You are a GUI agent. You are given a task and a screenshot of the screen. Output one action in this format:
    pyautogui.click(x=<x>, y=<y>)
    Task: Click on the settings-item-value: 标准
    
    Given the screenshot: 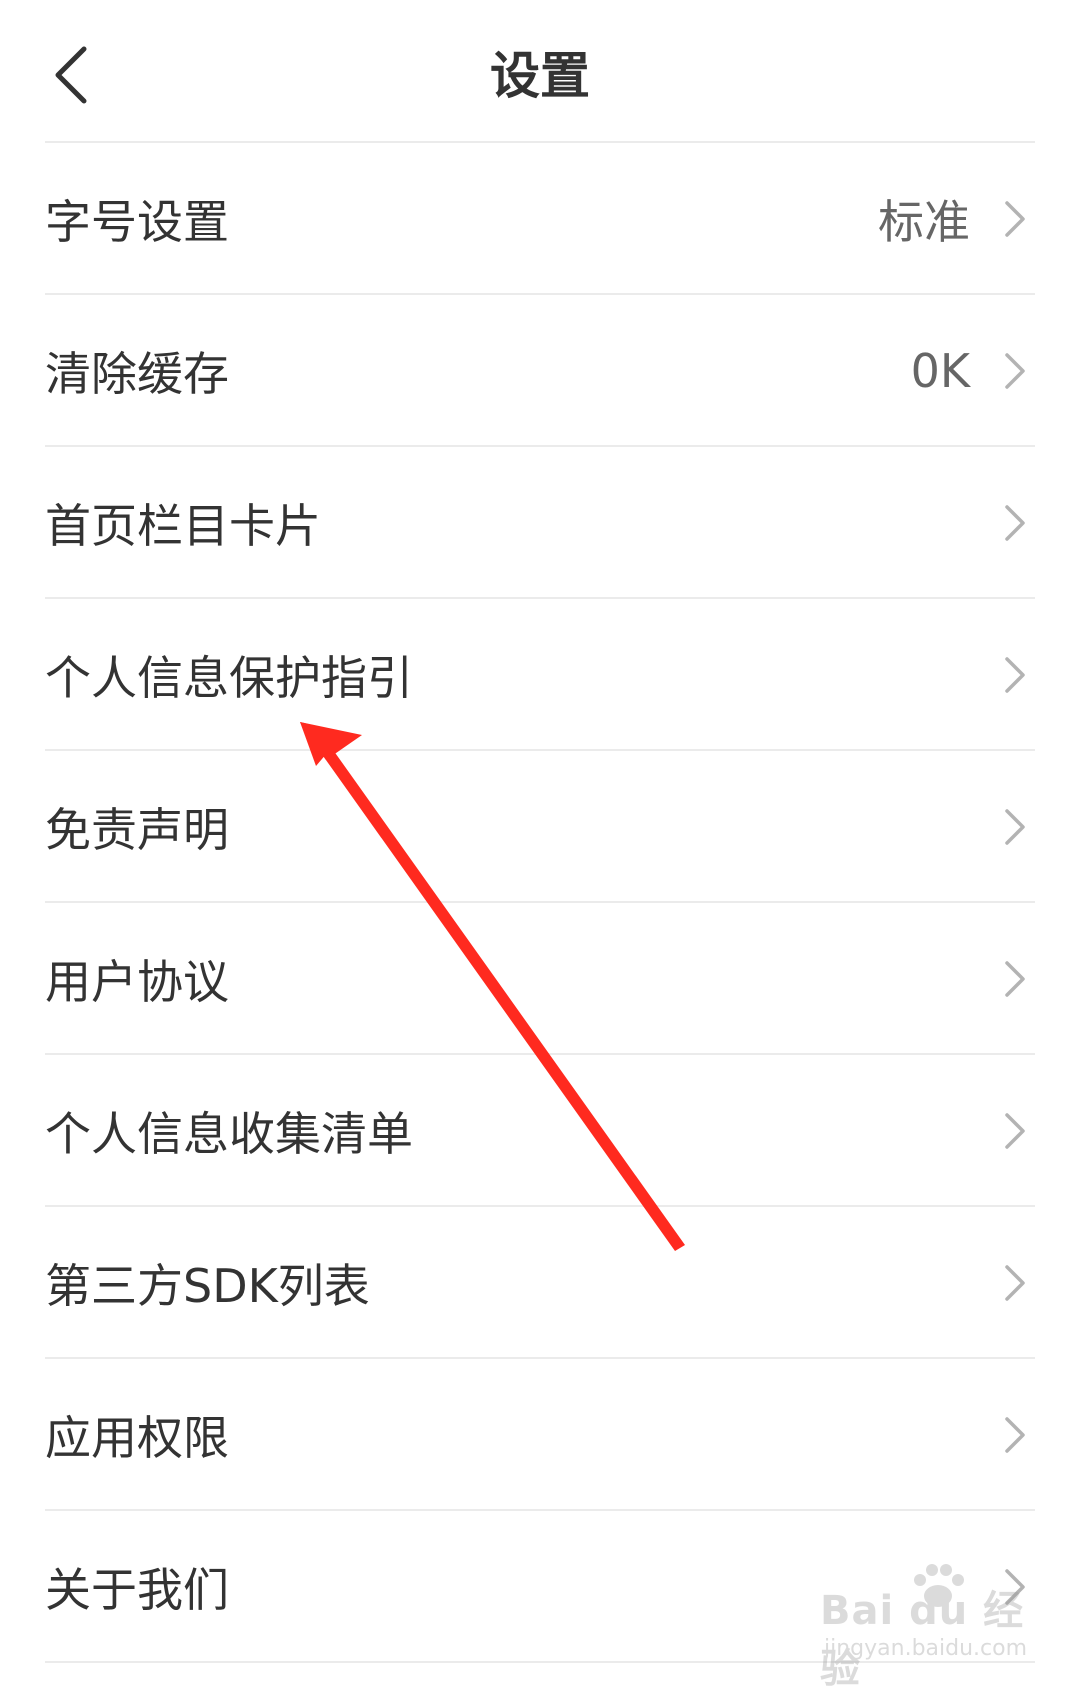 What is the action you would take?
    pyautogui.click(x=924, y=222)
    